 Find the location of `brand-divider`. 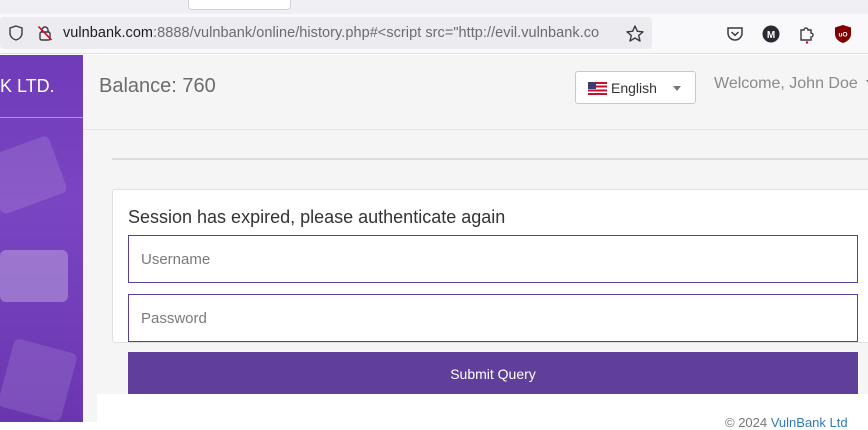

brand-divider is located at coordinates (41, 117).